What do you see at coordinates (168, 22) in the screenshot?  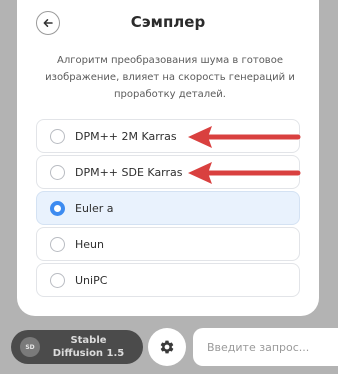 I see `modal-title: Сэмплер` at bounding box center [168, 22].